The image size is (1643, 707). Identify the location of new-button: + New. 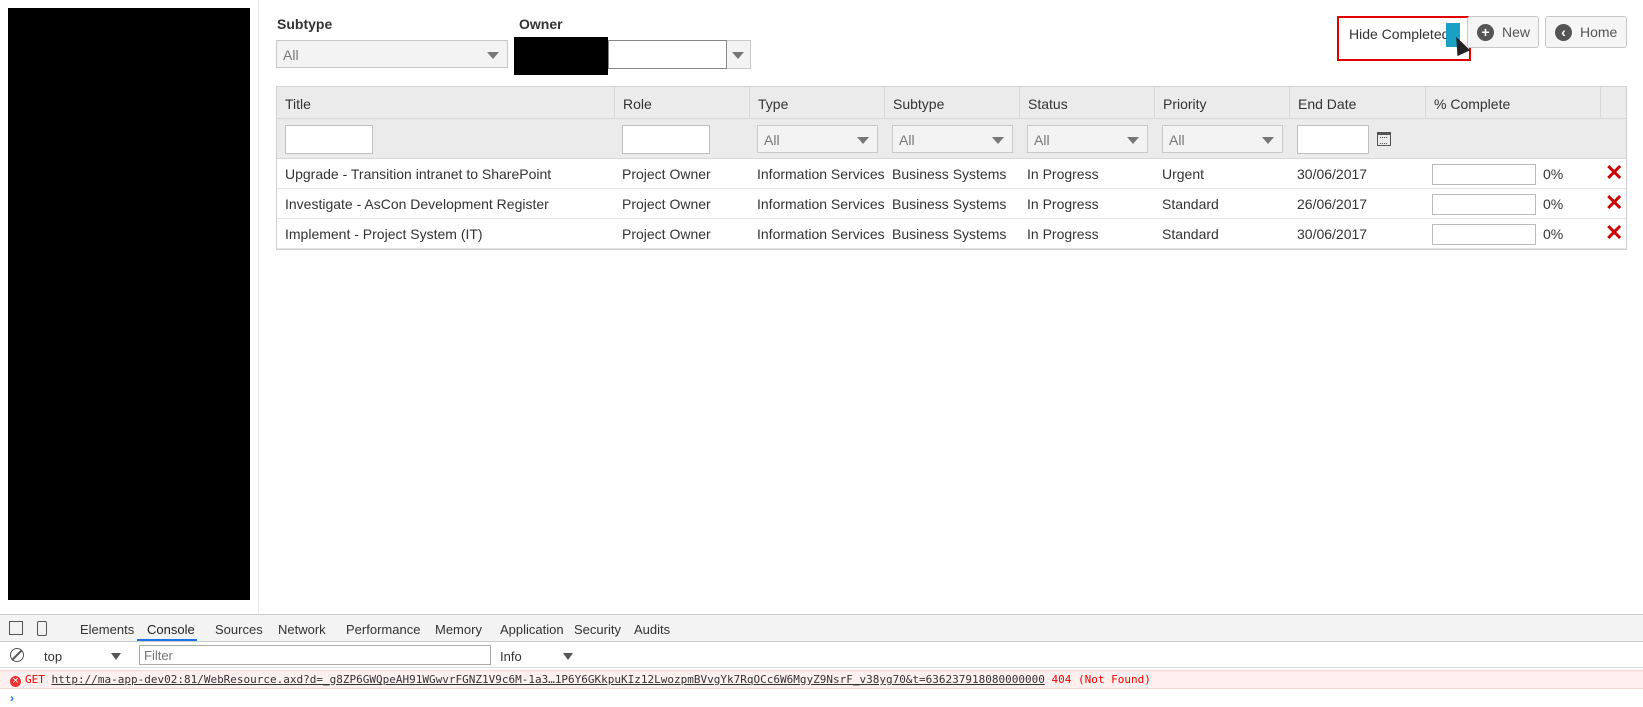
(1503, 32).